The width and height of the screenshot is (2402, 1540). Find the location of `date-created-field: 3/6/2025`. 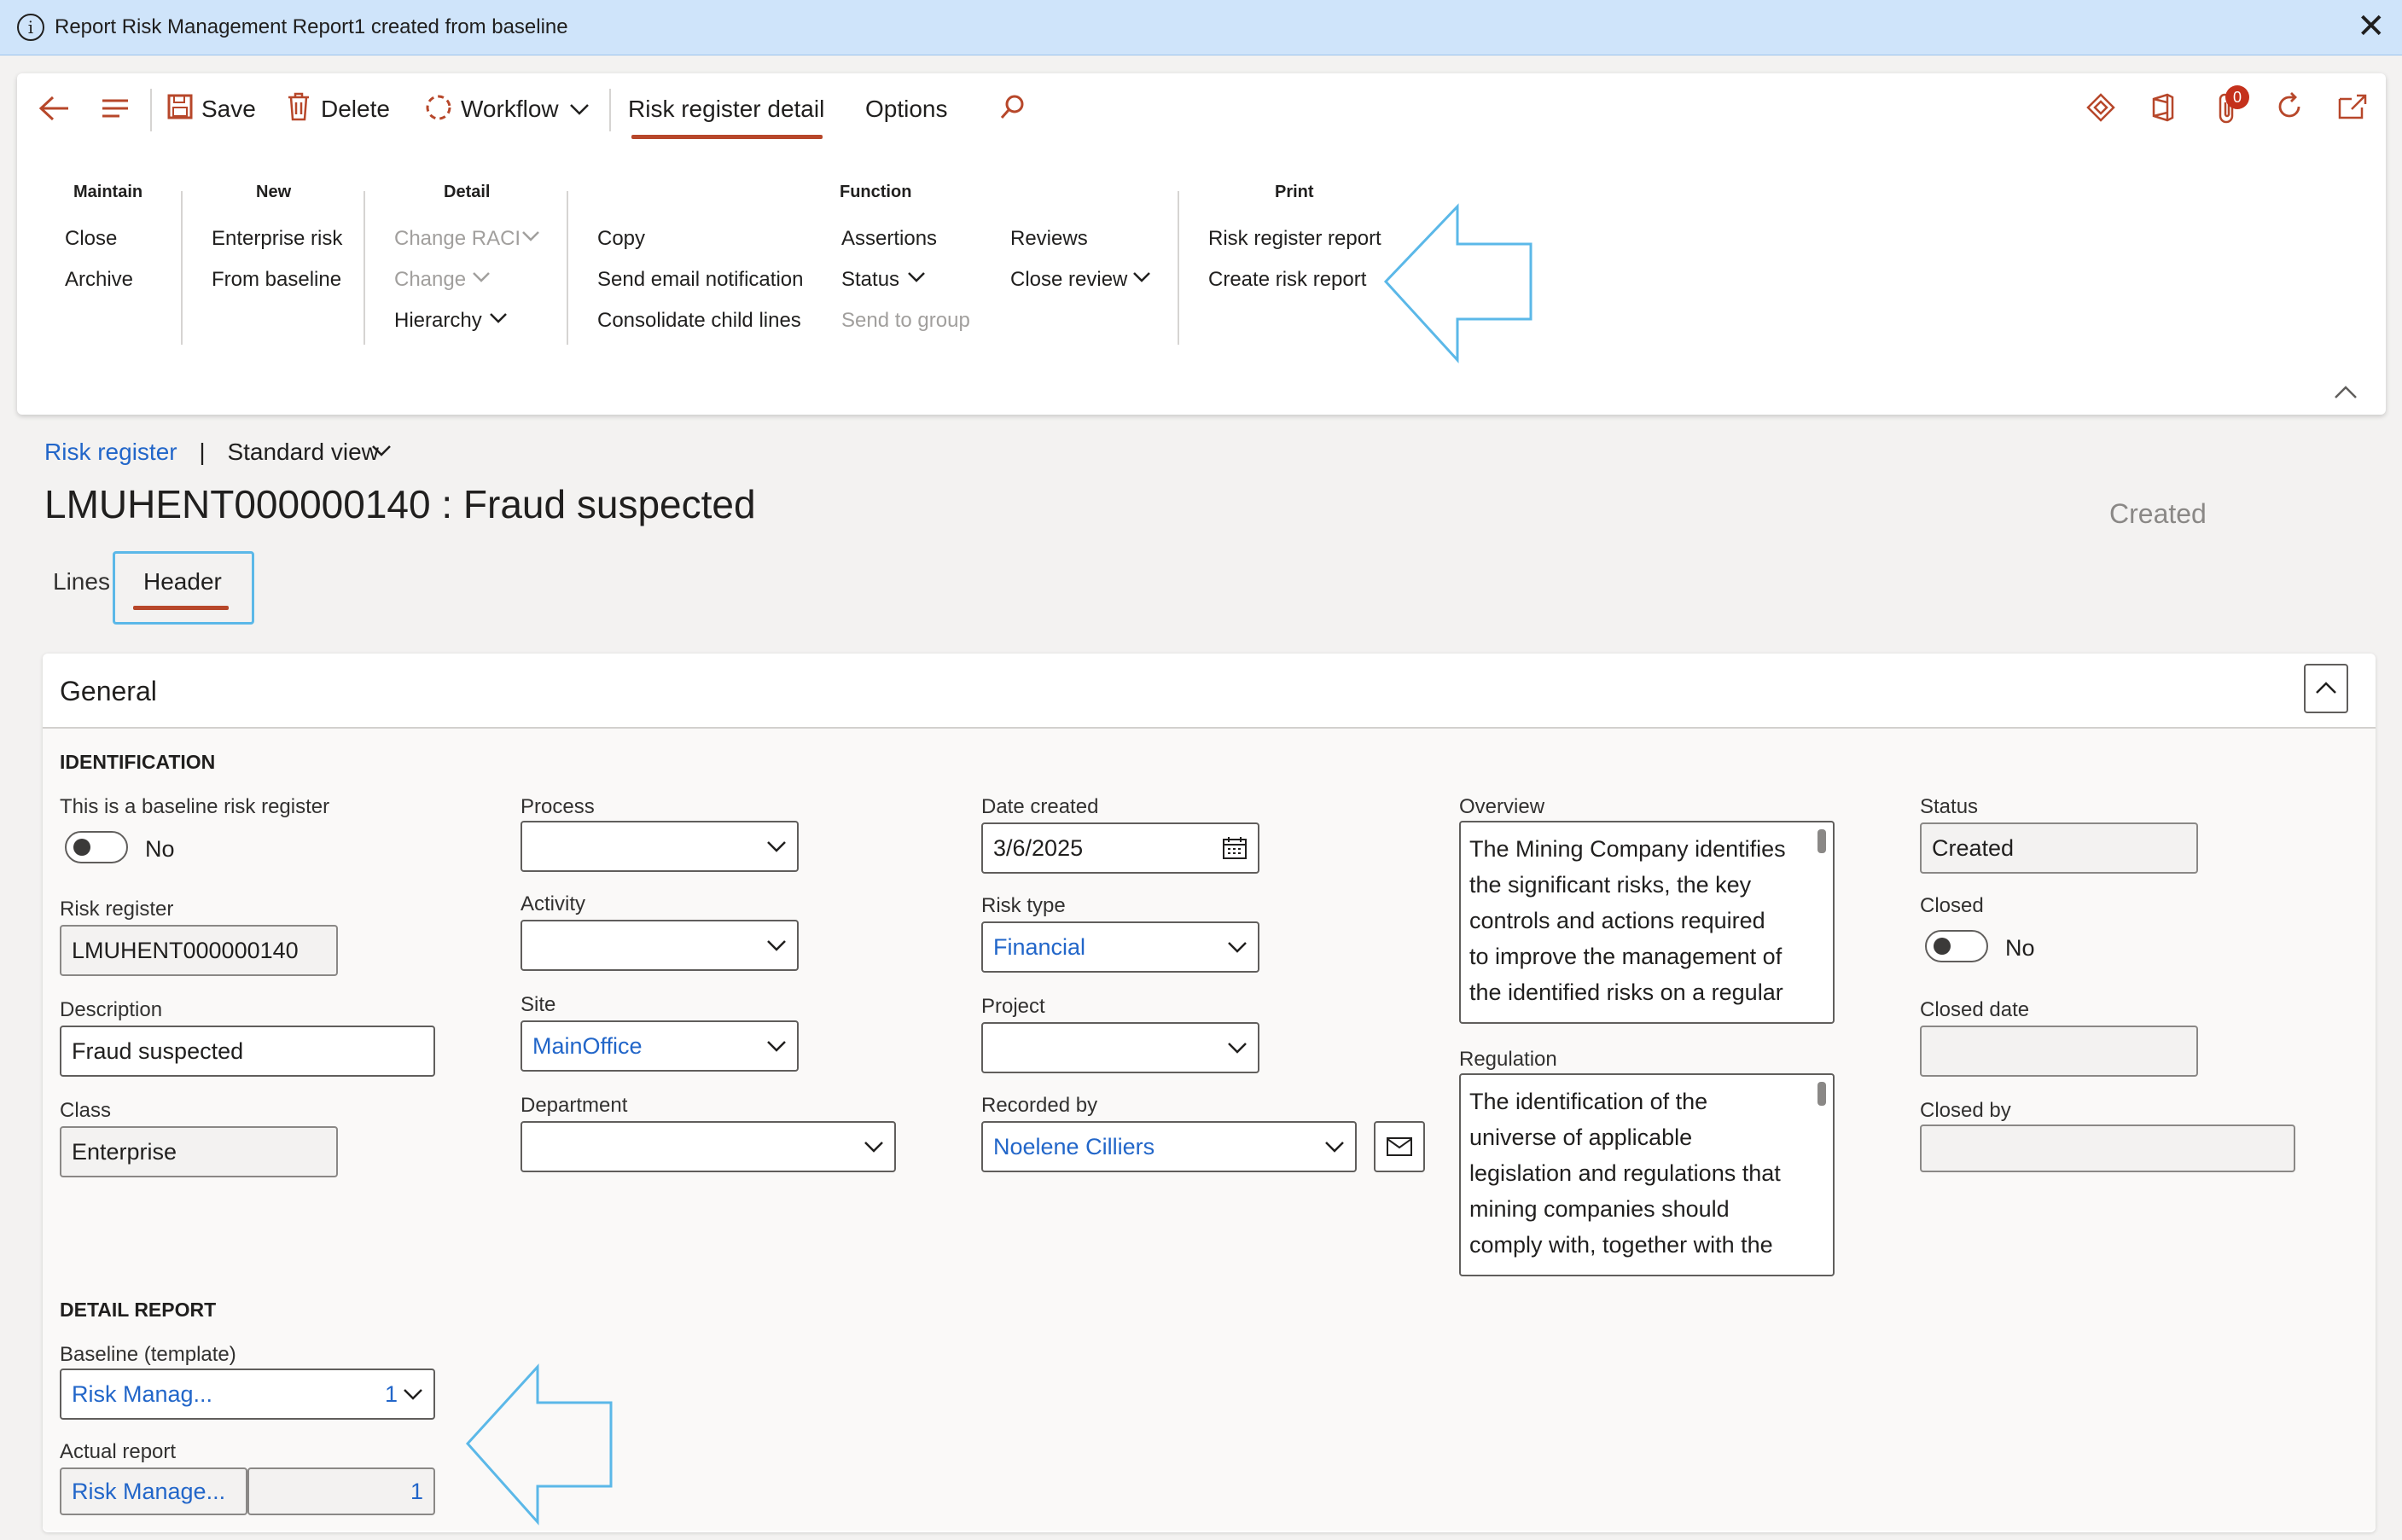

date-created-field: 3/6/2025 is located at coordinates (1120, 848).